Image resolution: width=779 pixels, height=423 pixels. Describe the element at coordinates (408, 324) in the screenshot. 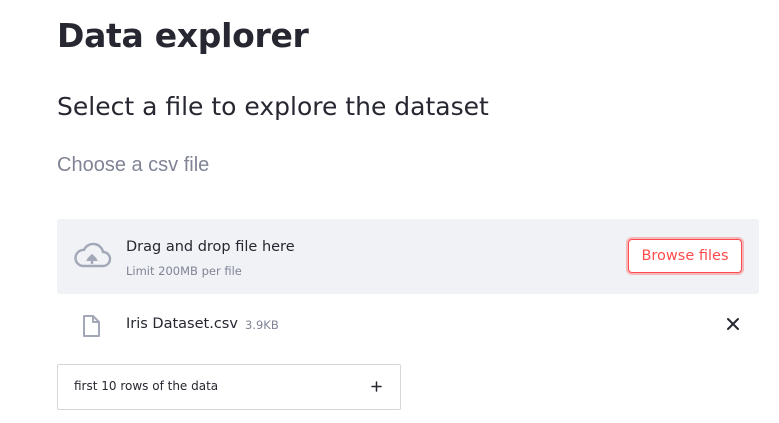

I see `uploaded-file-row: Iris Dataset.csv 3.9KB` at that location.